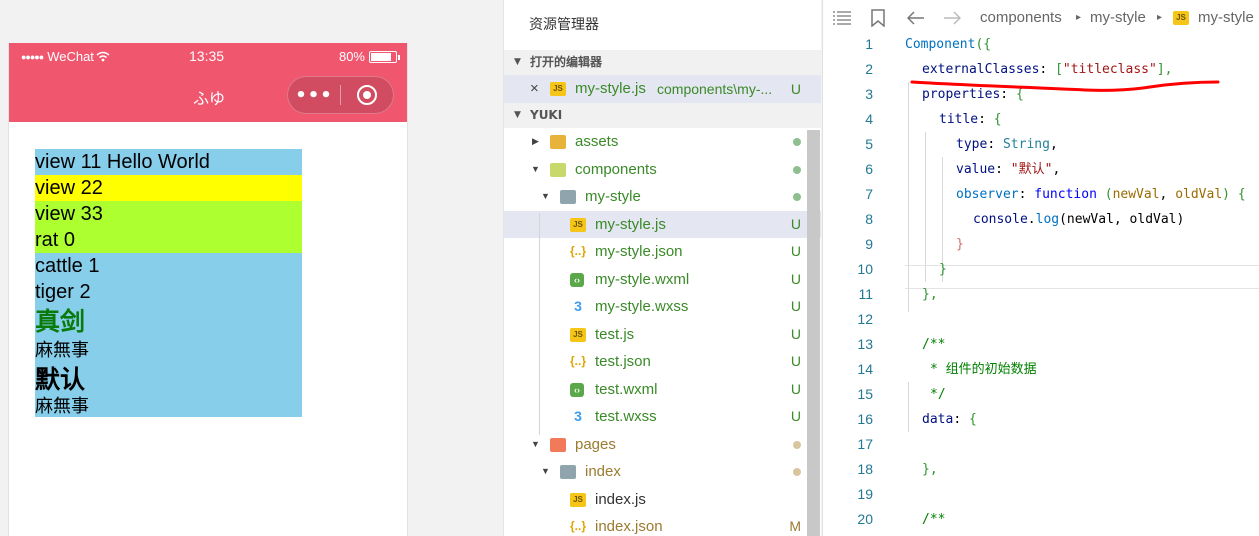 The image size is (1259, 536). What do you see at coordinates (597, 141) in the screenshot?
I see `tree-item-label: assets` at bounding box center [597, 141].